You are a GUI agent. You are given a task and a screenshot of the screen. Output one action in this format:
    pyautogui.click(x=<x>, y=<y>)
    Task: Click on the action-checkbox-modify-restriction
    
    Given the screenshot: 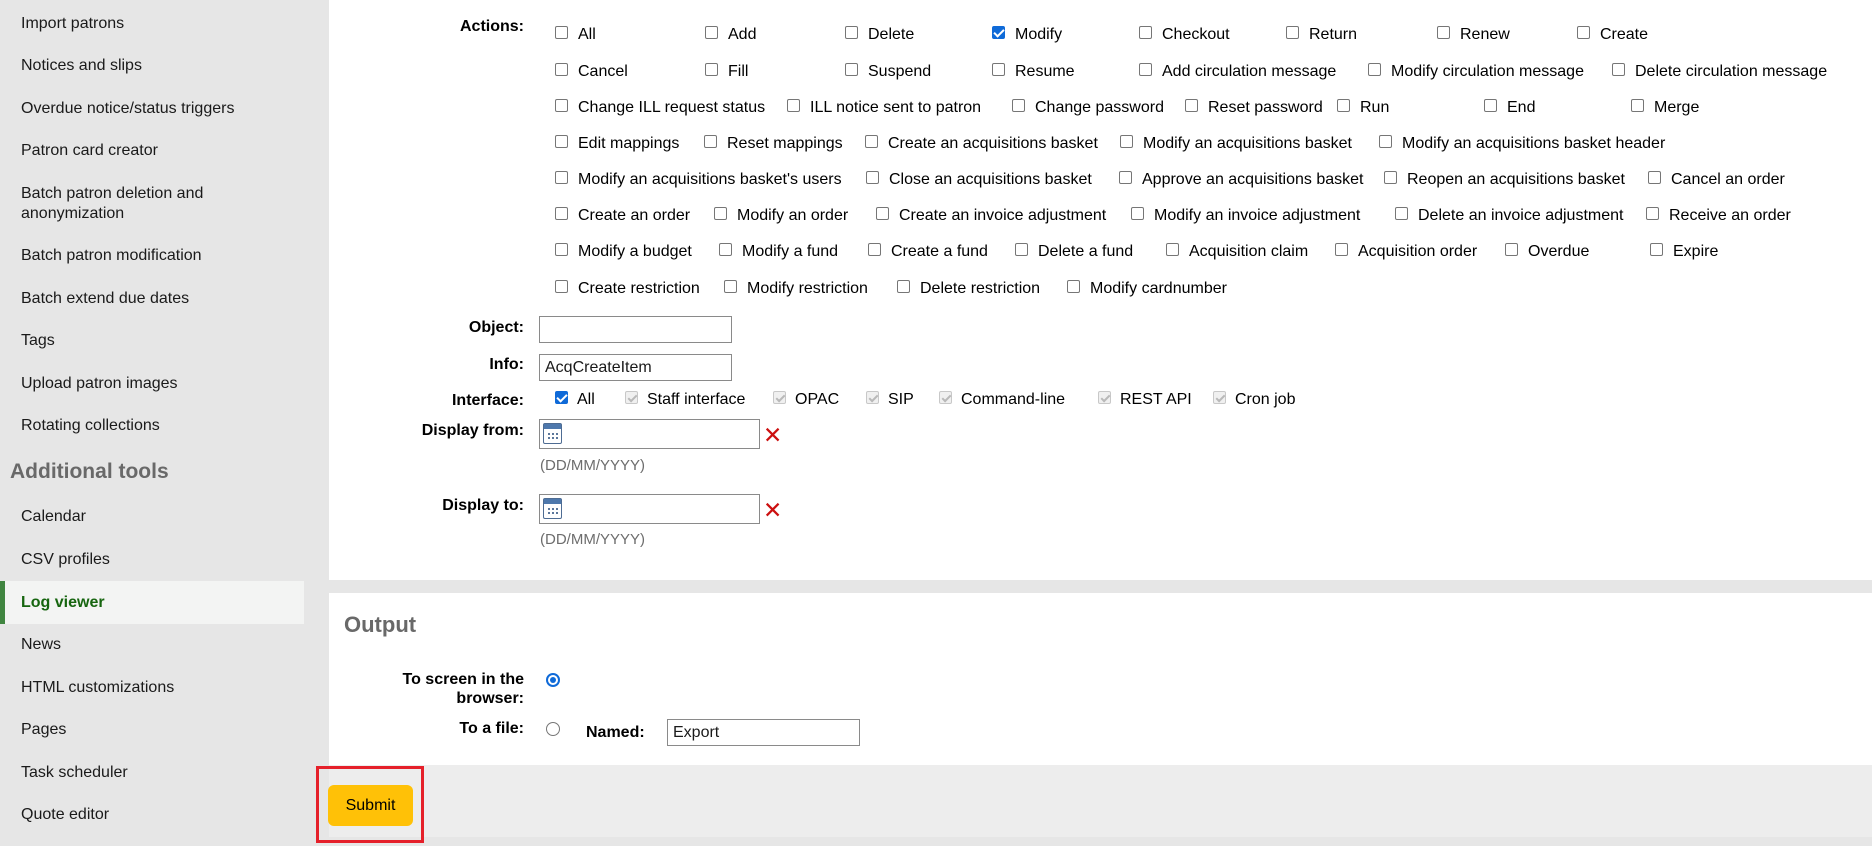 What is the action you would take?
    pyautogui.click(x=730, y=286)
    